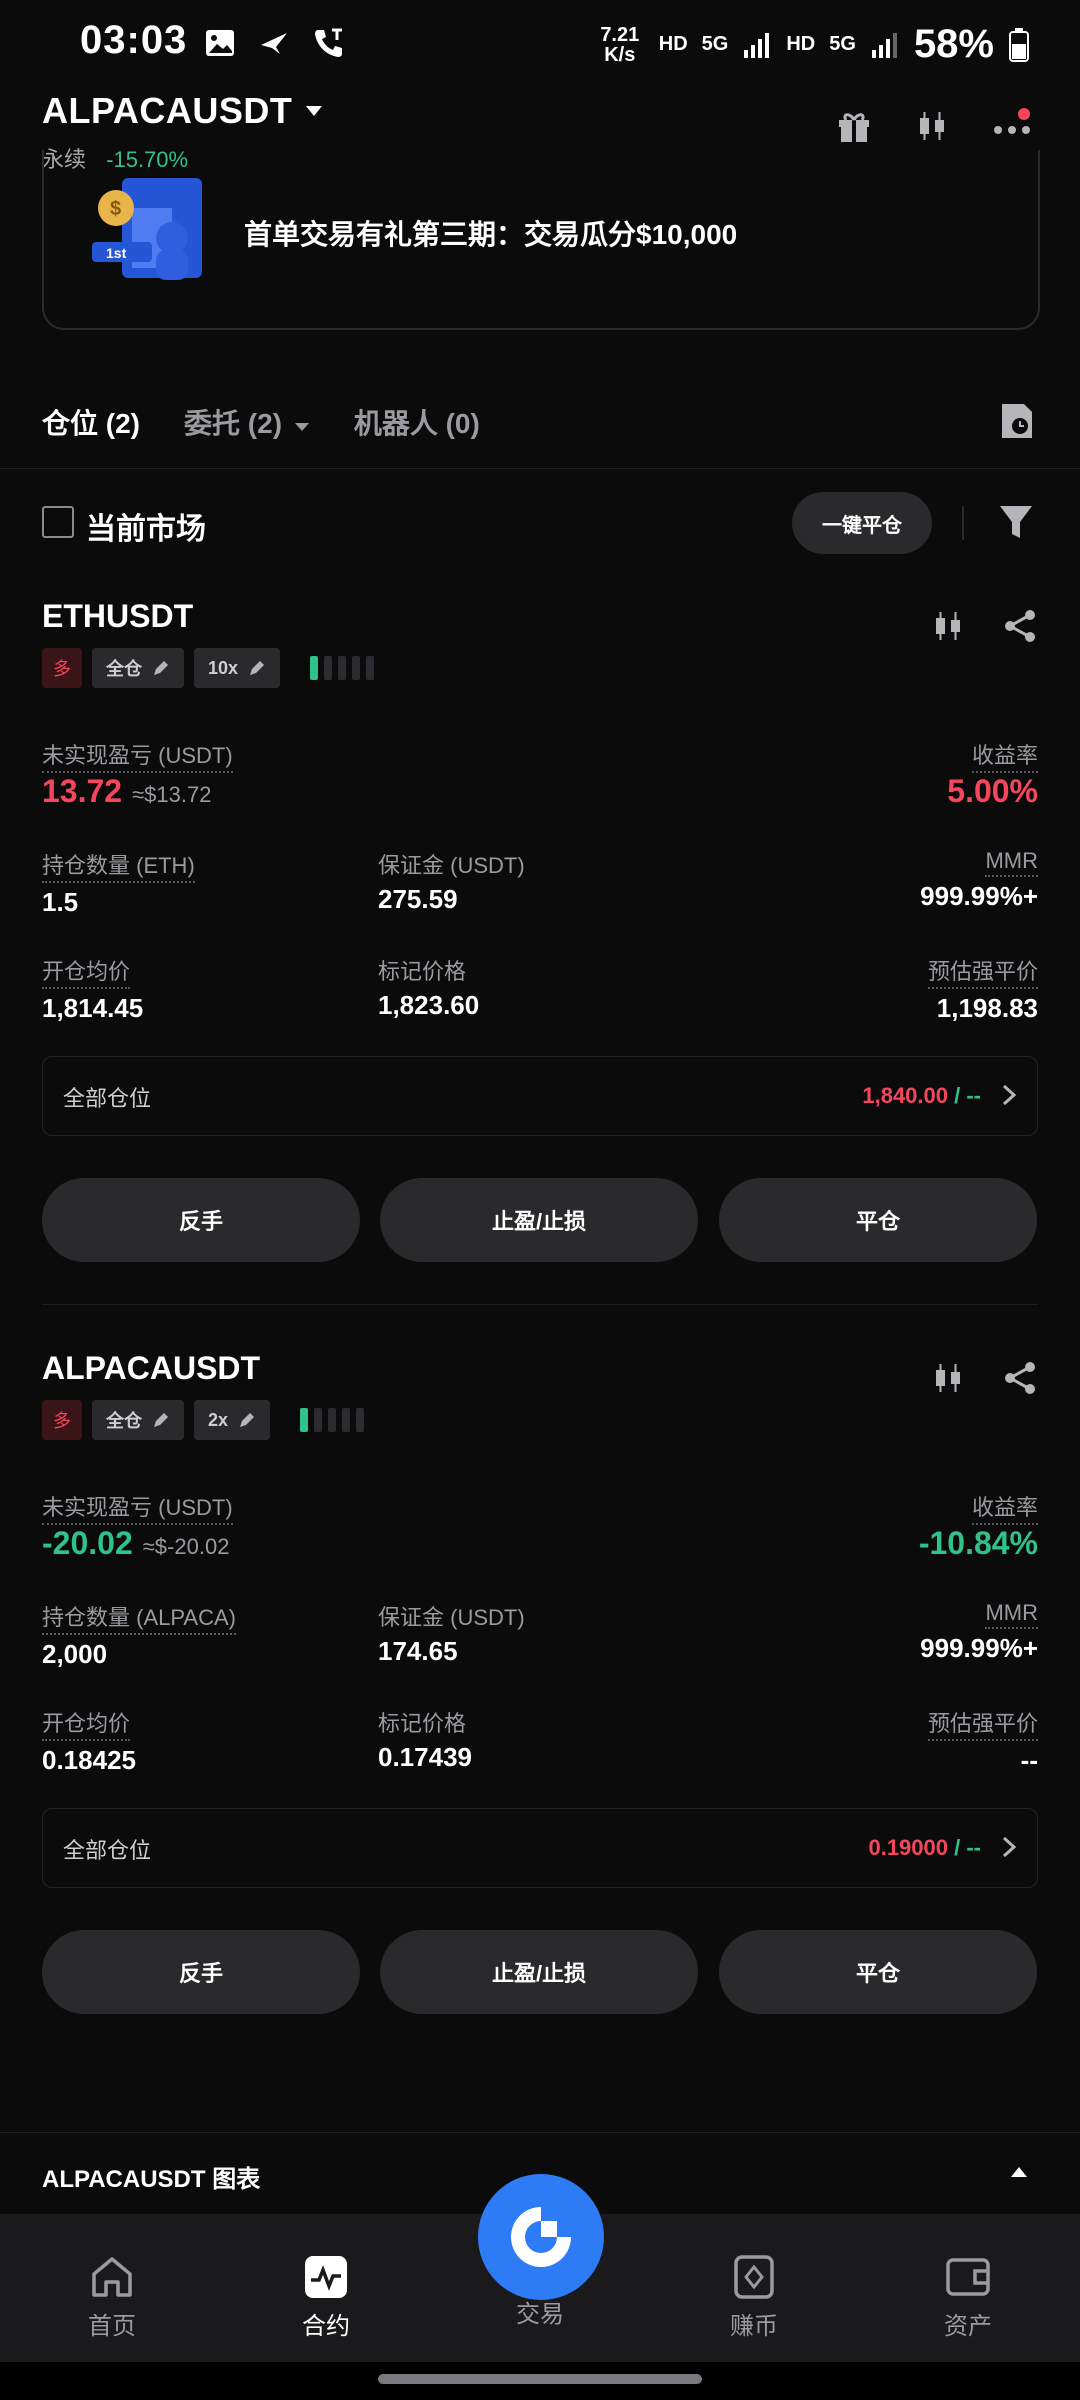  Describe the element at coordinates (112, 2297) in the screenshot. I see `nav-home: 首页` at that location.